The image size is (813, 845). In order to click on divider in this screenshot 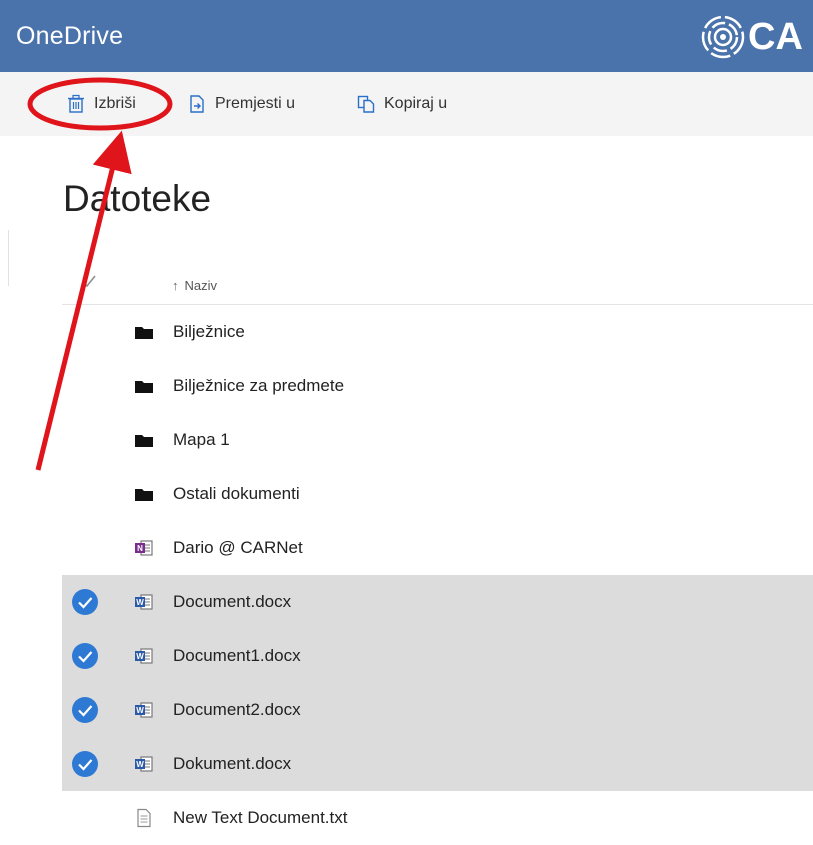, I will do `click(8, 258)`.